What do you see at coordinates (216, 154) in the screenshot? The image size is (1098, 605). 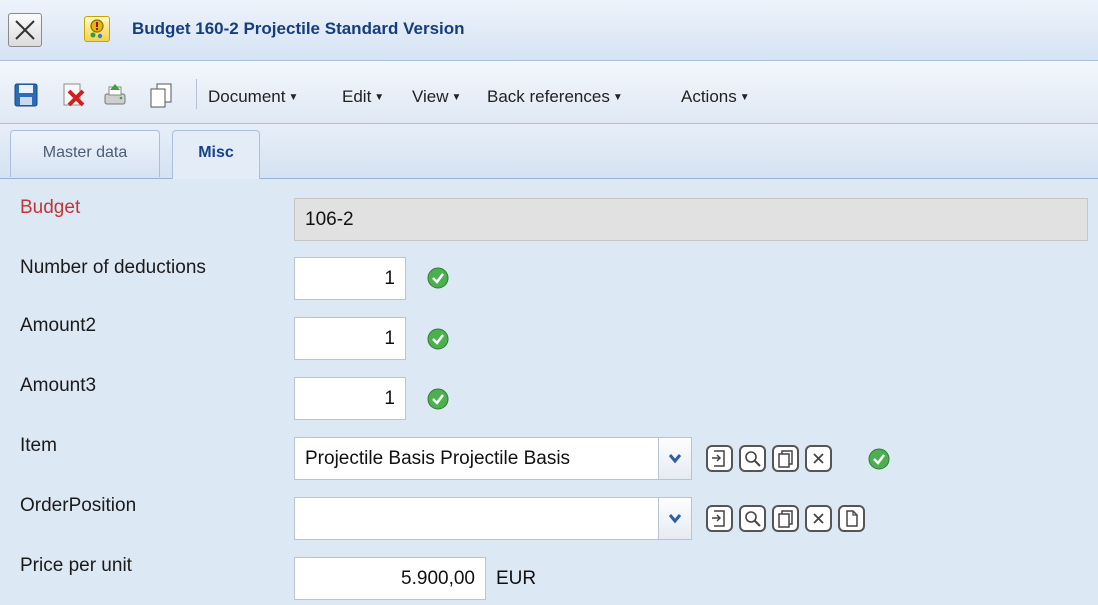 I see `tab-misc: Misc` at bounding box center [216, 154].